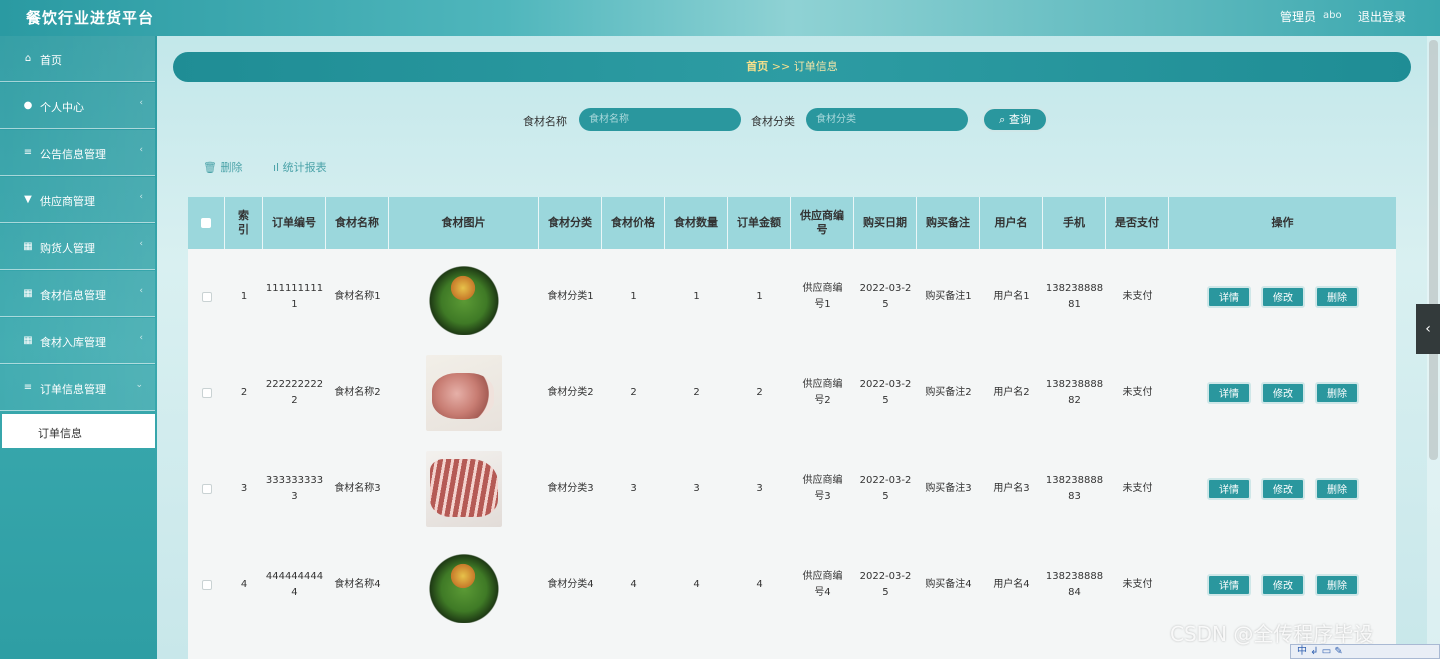 This screenshot has height=659, width=1440. Describe the element at coordinates (570, 584) in the screenshot. I see `cell-category: 食材分类4` at that location.